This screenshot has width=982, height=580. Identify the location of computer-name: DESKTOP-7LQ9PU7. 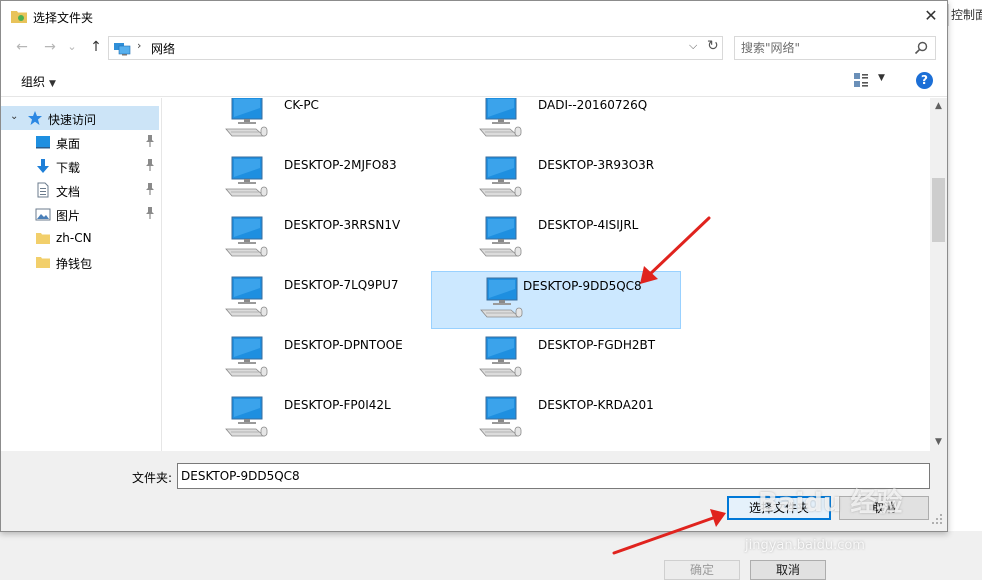
(341, 285).